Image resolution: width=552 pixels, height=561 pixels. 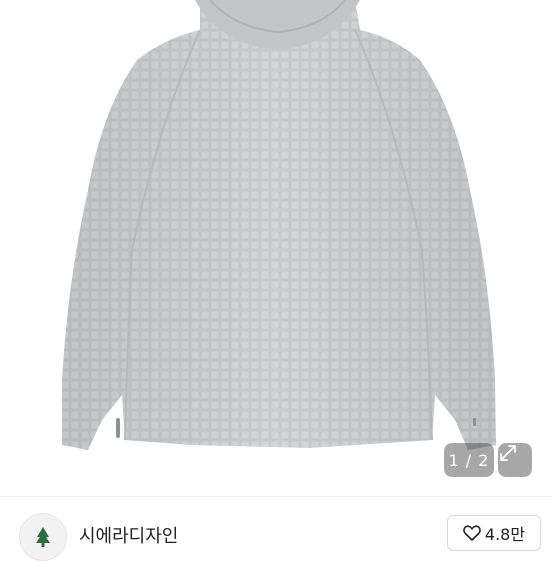 I want to click on like-count: 4.8만, so click(x=505, y=534).